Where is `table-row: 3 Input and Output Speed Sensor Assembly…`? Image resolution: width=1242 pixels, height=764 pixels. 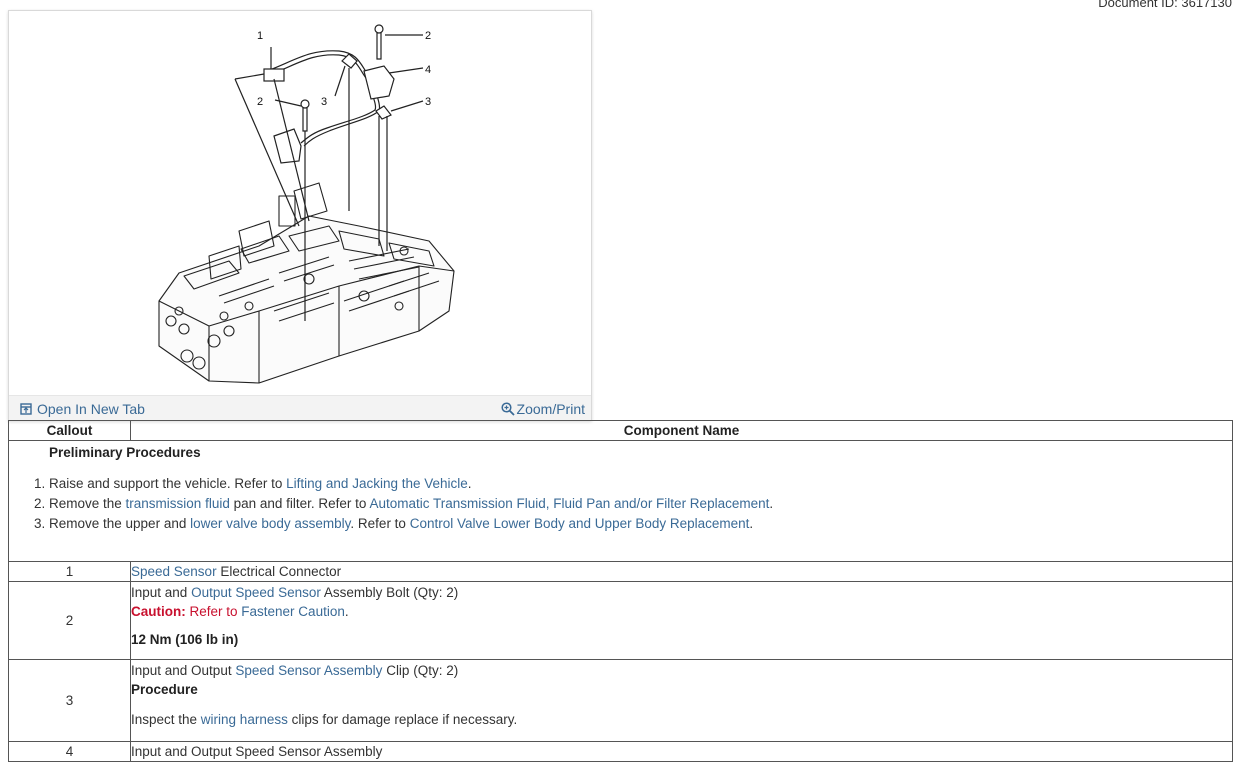
table-row: 3 Input and Output Speed Sensor Assembly… is located at coordinates (620, 700).